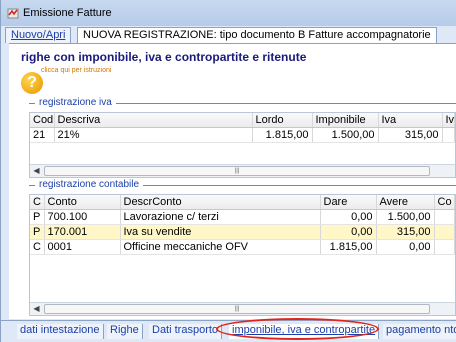  Describe the element at coordinates (405, 232) in the screenshot. I see `cell-avere: 315,00` at that location.